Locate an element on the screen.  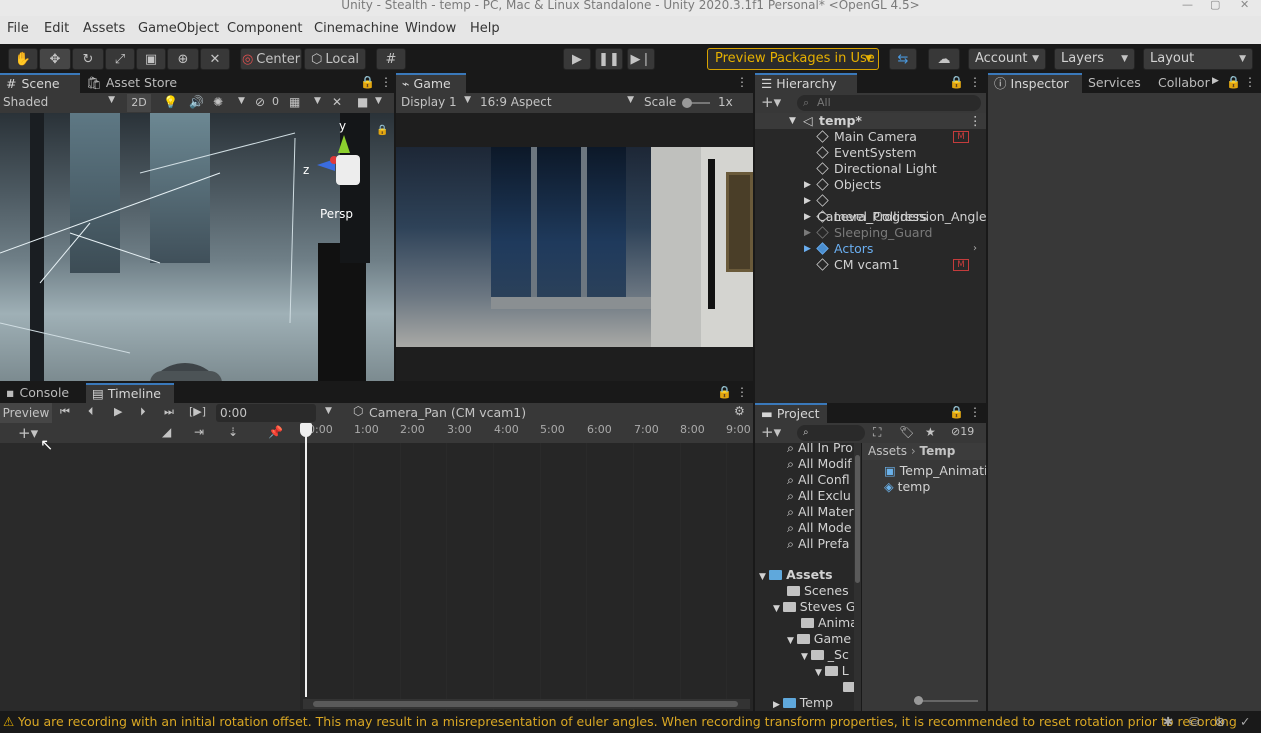
hidden-objects-icon: ⊘ is located at coordinates (260, 102).